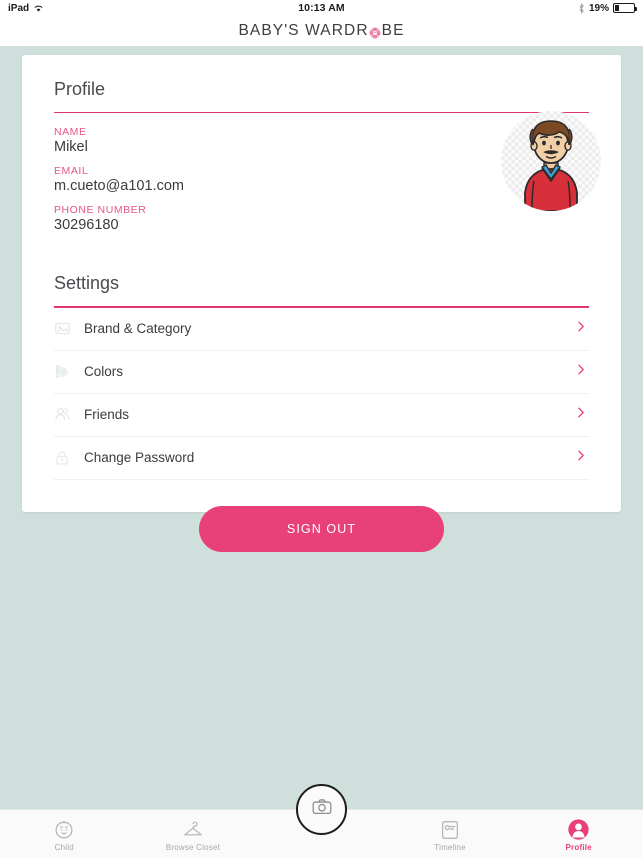 The image size is (643, 858). Describe the element at coordinates (192, 847) in the screenshot. I see `tab-label: Browse Closet` at that location.